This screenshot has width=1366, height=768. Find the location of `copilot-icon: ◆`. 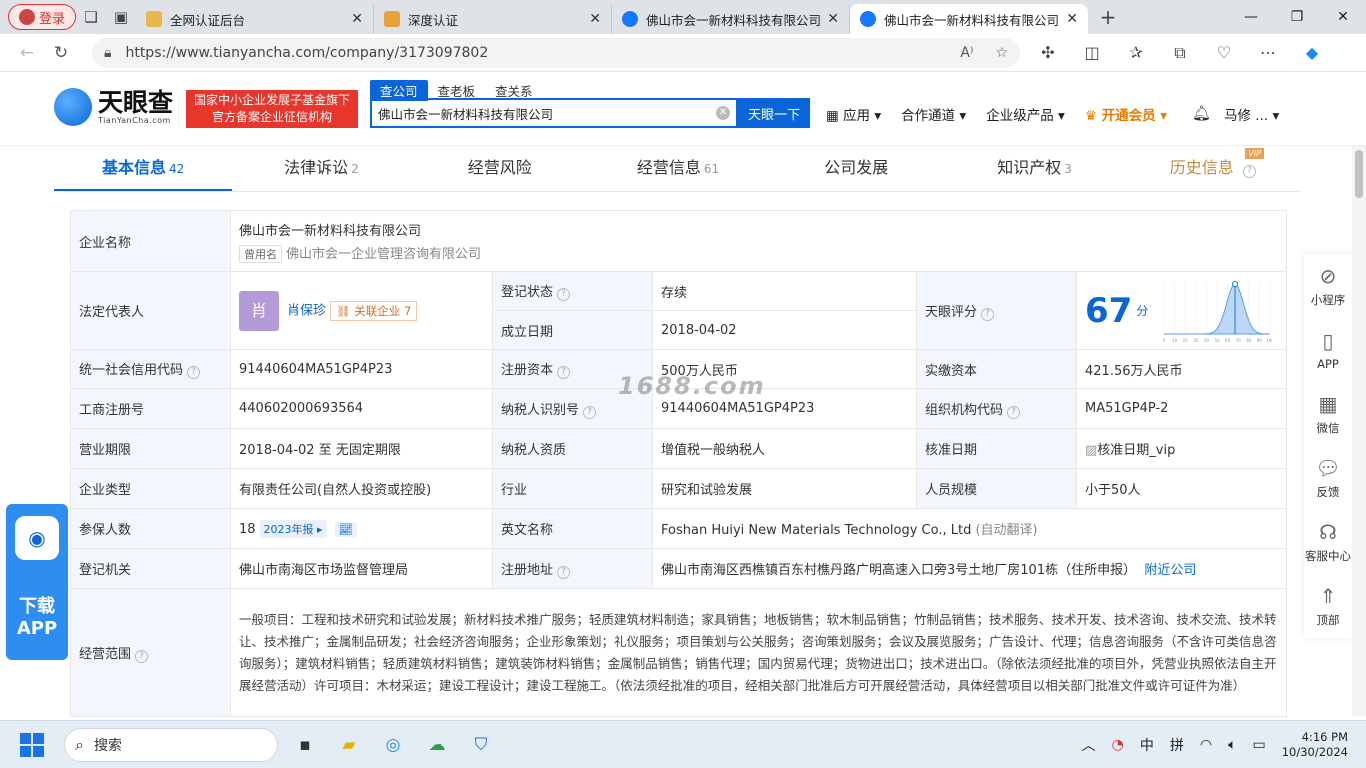

copilot-icon: ◆ is located at coordinates (1312, 53).